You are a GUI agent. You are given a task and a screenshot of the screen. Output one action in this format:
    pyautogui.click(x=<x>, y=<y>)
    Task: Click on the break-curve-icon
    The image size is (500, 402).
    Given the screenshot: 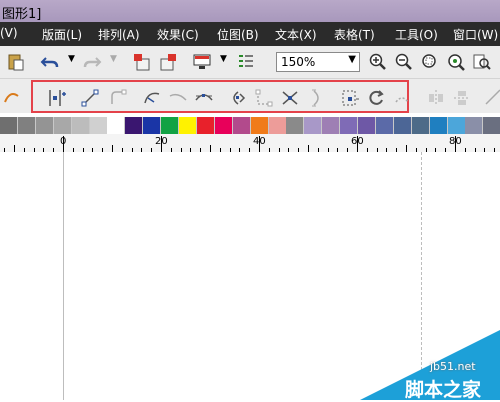 What is the action you would take?
    pyautogui.click(x=152, y=98)
    